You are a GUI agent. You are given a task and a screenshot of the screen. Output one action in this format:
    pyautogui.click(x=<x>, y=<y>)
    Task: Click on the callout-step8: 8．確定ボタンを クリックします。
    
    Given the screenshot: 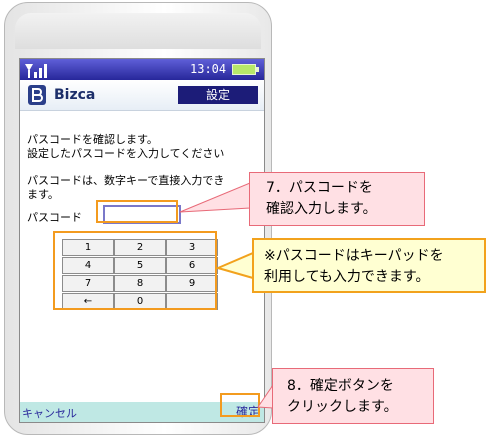 What is the action you would take?
    pyautogui.click(x=353, y=396)
    